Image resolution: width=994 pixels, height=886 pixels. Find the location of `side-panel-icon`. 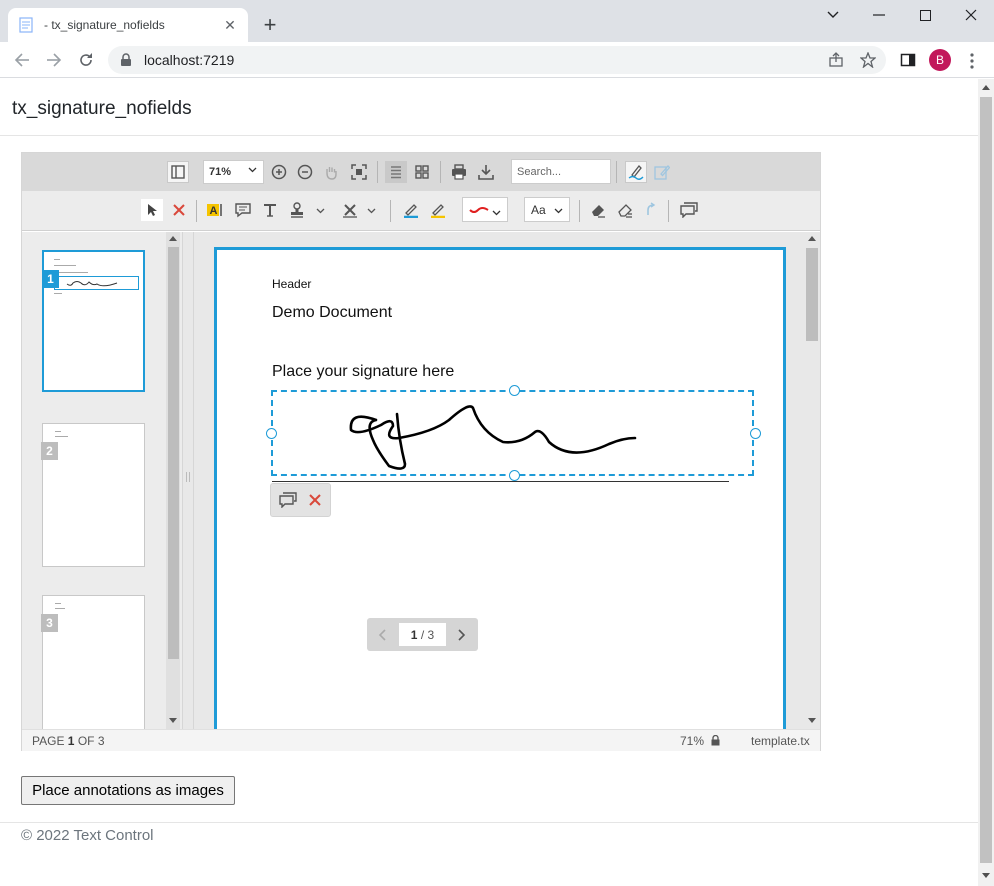

side-panel-icon is located at coordinates (908, 60).